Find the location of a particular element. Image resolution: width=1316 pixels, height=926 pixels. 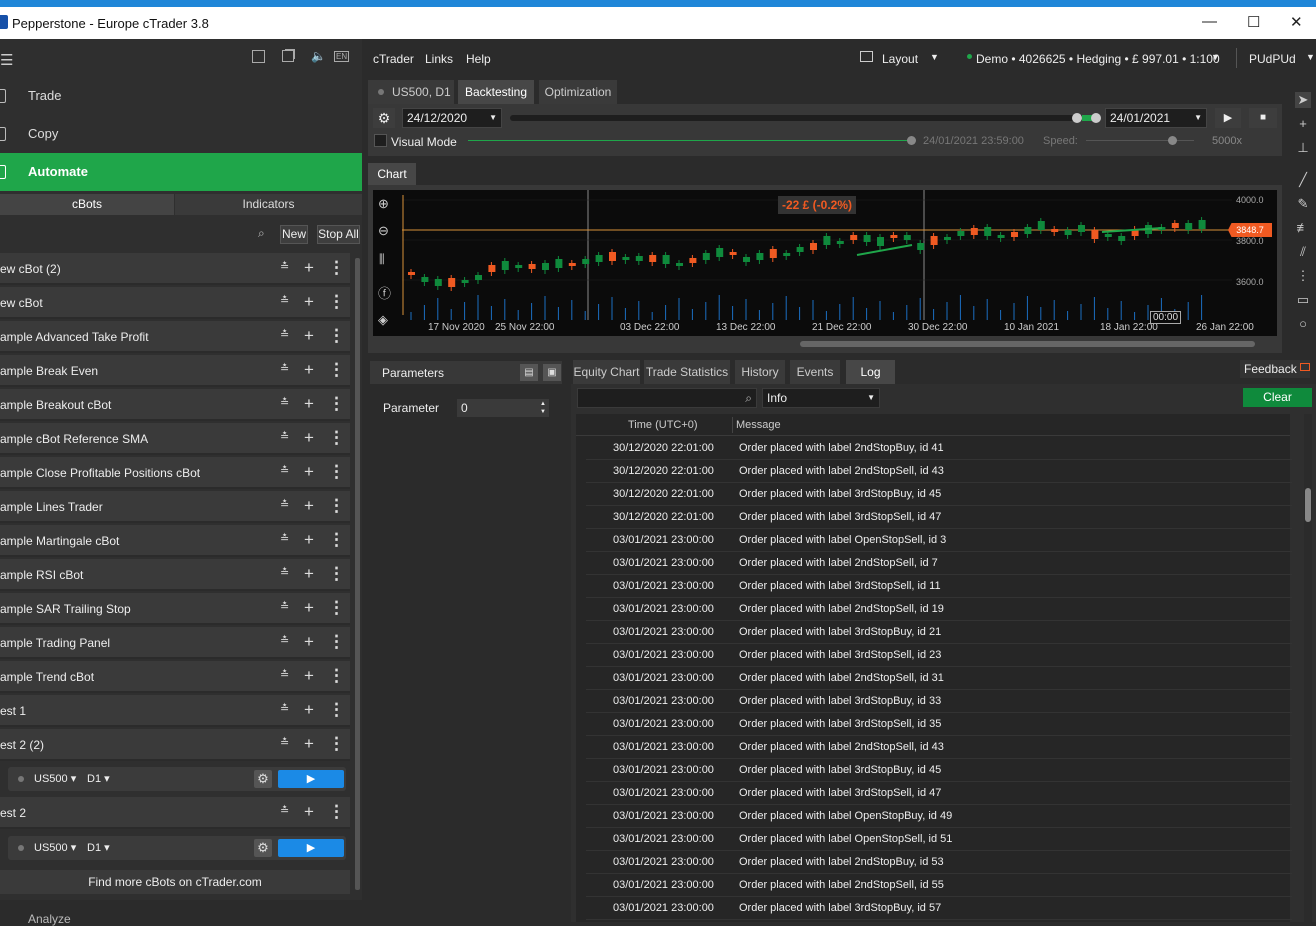

tab-chart: Chart is located at coordinates (392, 174).